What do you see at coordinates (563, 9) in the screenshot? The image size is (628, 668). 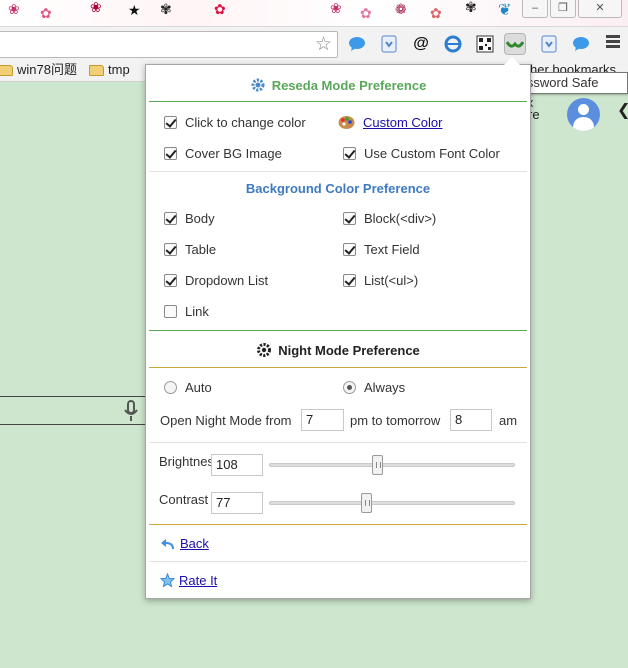 I see `restore-button: ❐` at bounding box center [563, 9].